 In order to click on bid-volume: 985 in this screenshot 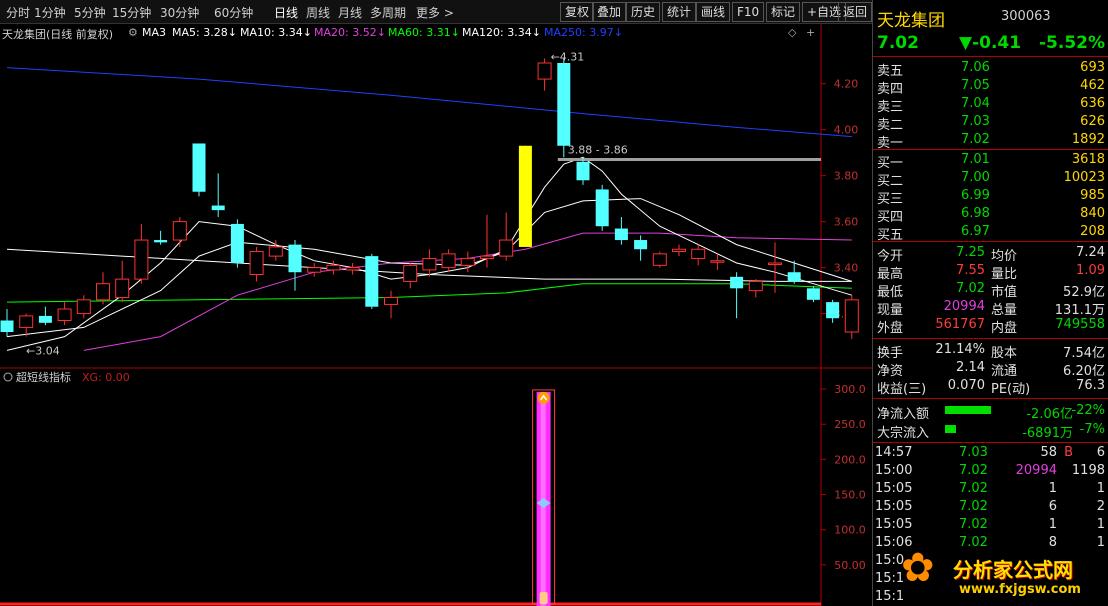, I will do `click(1092, 195)`.